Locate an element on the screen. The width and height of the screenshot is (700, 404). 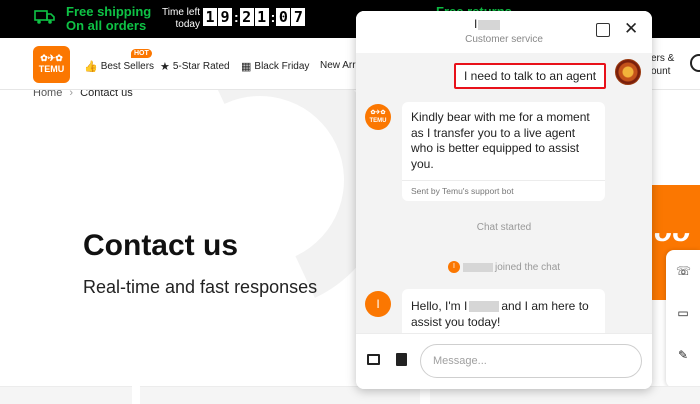
free-shipping-text: Free shipping On all orders is located at coordinates (109, 18).